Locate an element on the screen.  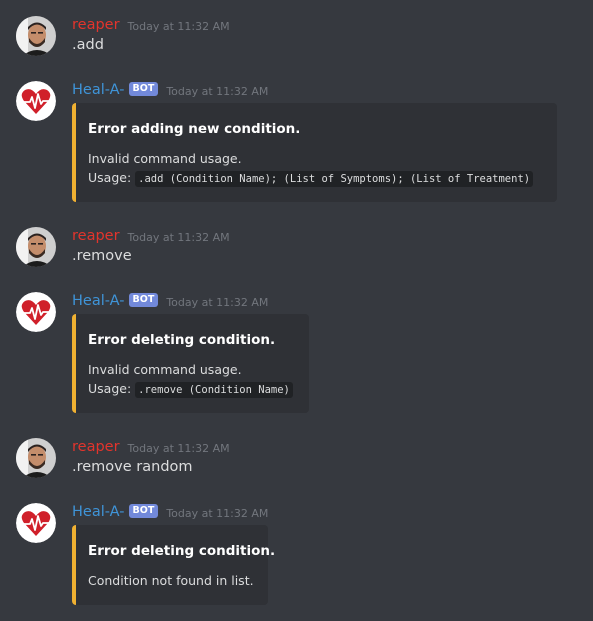
message-user: reaper Today at 11:32 AM .remove is located at coordinates (296, 247).